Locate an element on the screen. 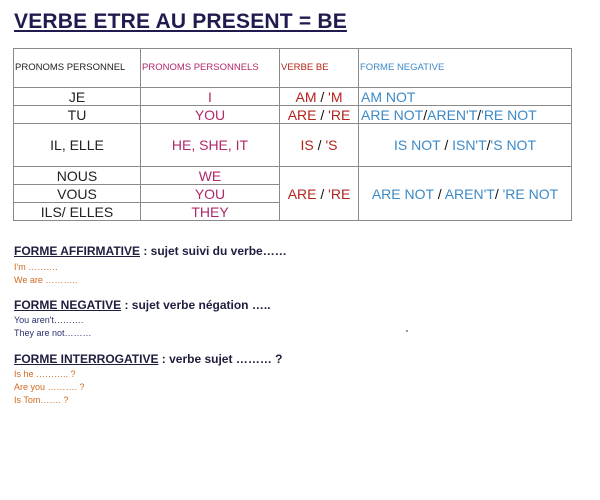 This screenshot has height=500, width=600. section-description: : sujet verbe négation ….. is located at coordinates (196, 305).